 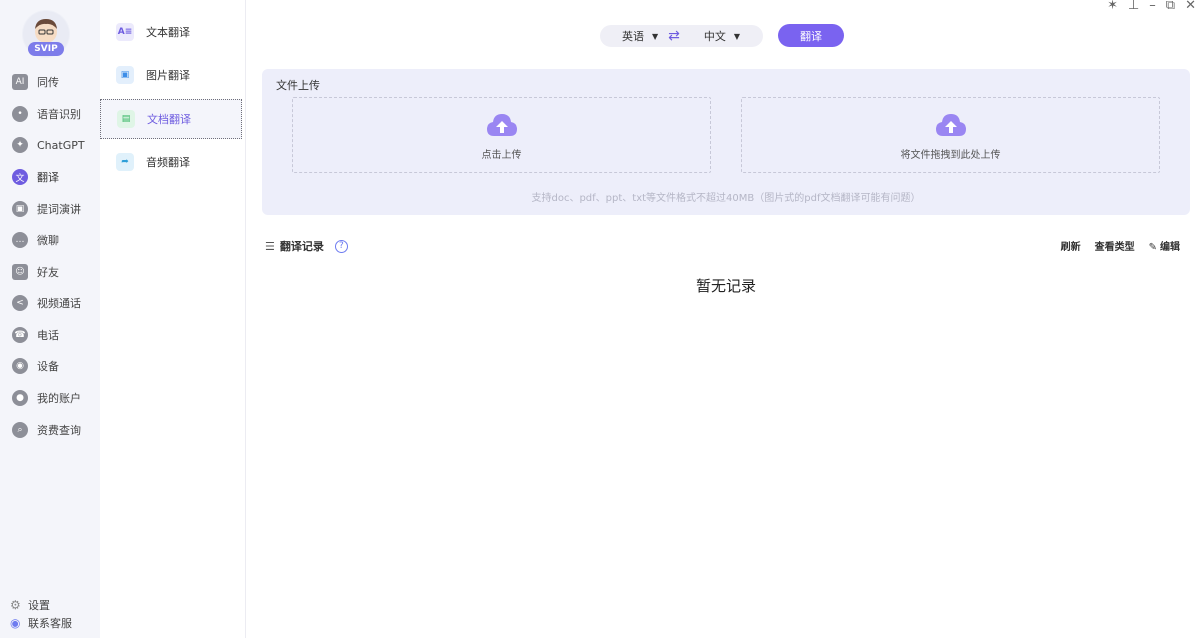 I want to click on nav-item-label: ChatGPT, so click(x=61, y=145).